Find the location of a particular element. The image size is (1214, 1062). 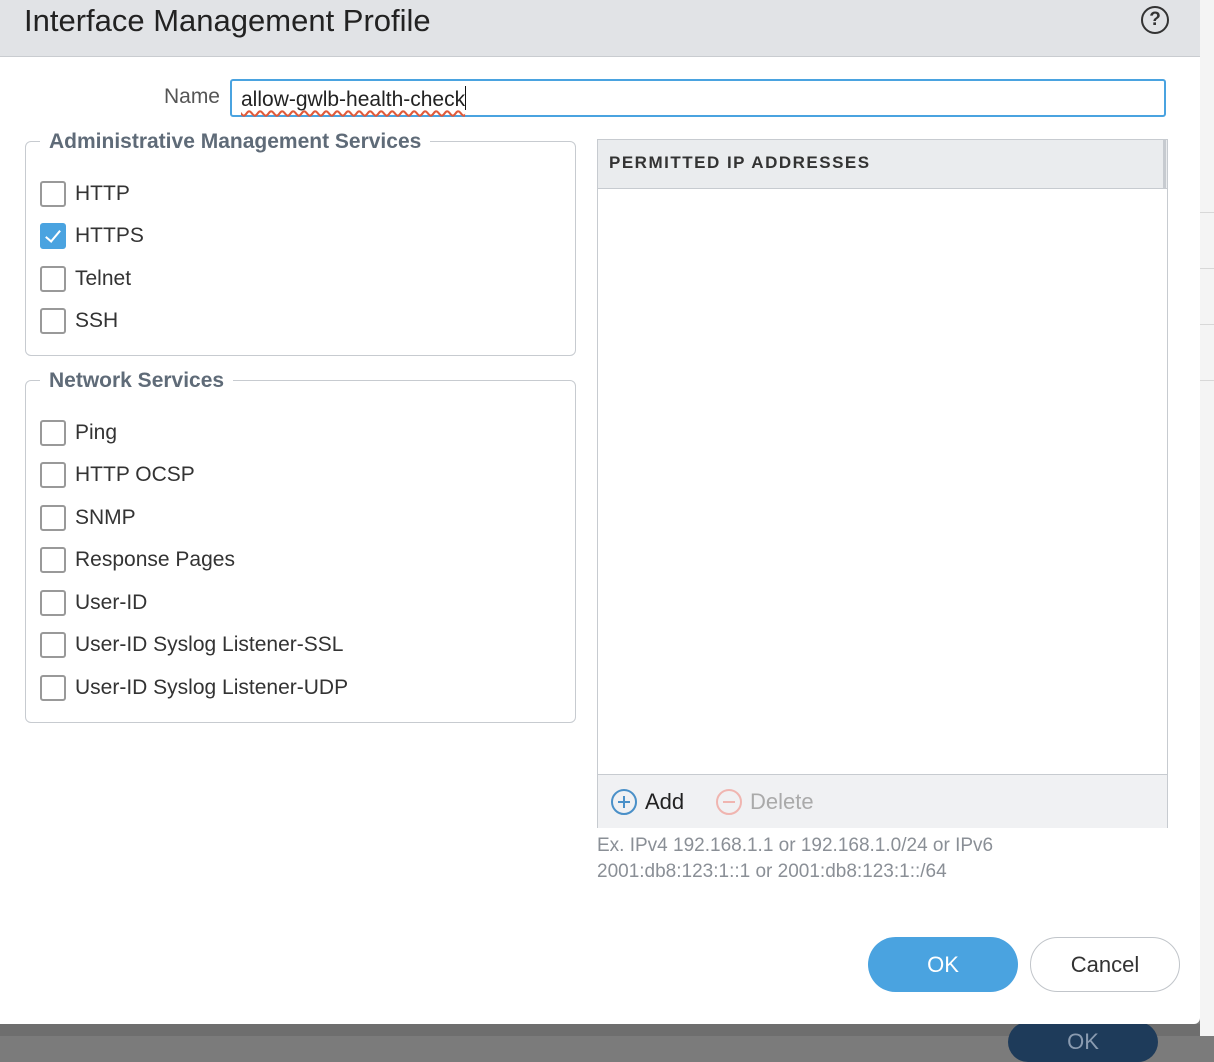

https-checkbox is located at coordinates (53, 236).